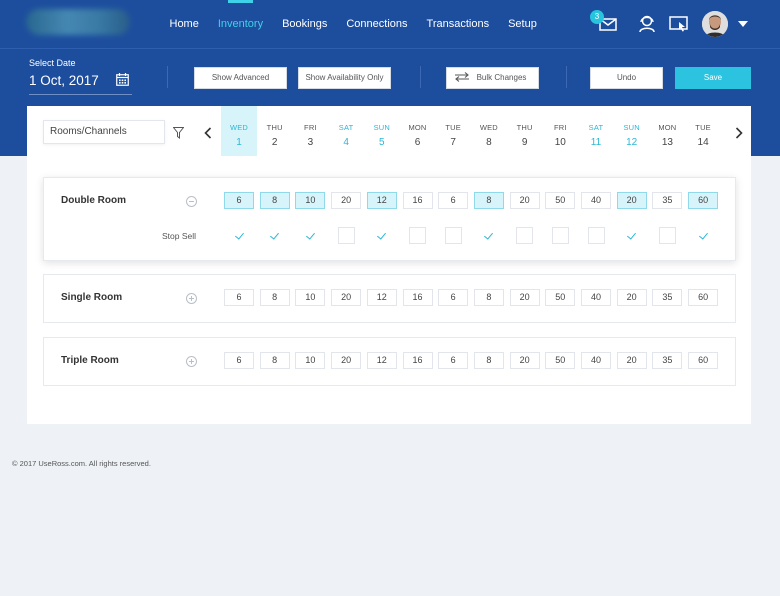 The width and height of the screenshot is (780, 596). Describe the element at coordinates (703, 127) in the screenshot. I see `day-name: TUE` at that location.